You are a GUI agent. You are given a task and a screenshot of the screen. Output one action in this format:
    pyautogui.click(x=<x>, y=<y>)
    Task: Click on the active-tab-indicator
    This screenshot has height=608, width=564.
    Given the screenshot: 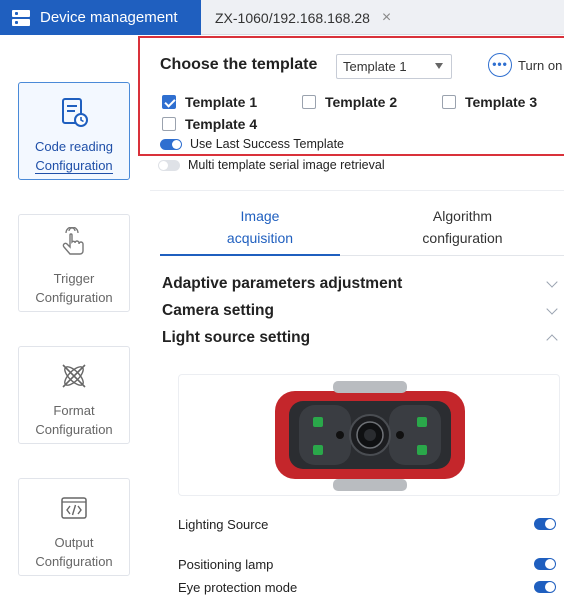 What is the action you would take?
    pyautogui.click(x=250, y=255)
    